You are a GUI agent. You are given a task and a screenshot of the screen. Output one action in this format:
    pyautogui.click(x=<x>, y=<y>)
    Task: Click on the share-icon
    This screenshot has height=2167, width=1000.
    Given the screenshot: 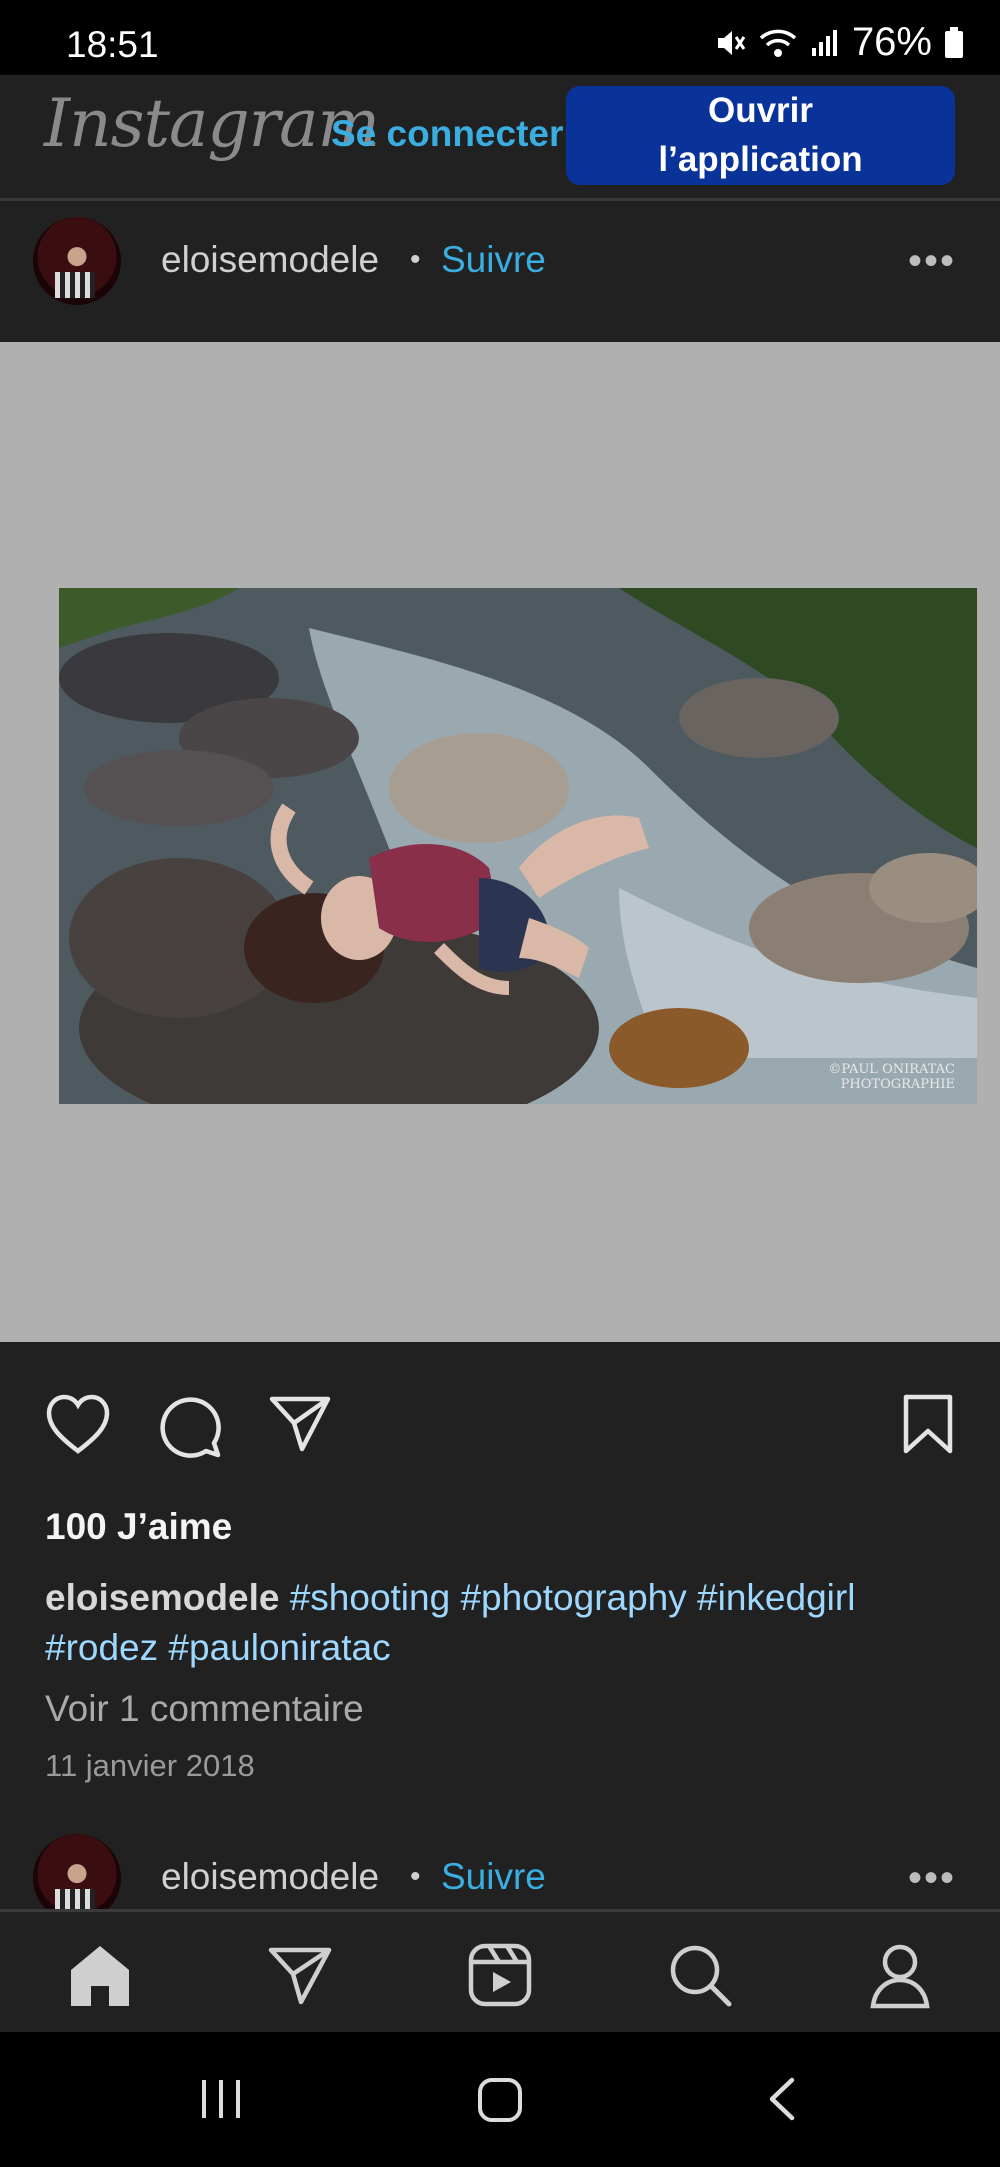 What is the action you would take?
    pyautogui.click(x=300, y=1423)
    